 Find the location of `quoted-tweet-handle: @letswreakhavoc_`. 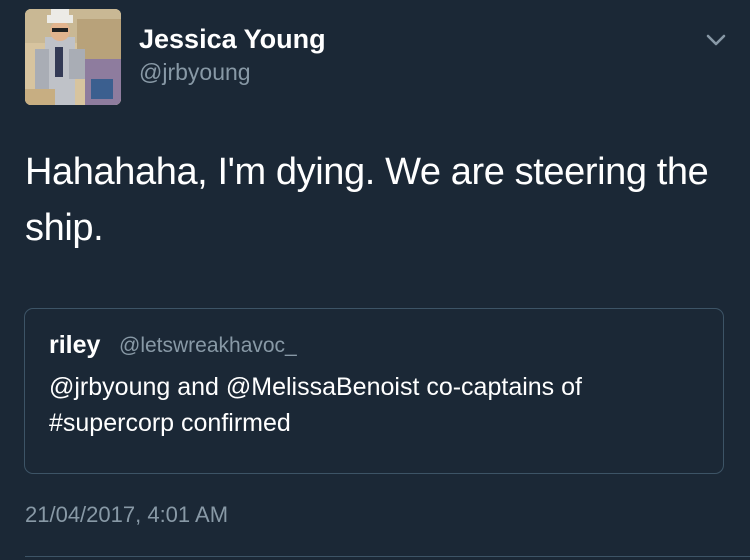

quoted-tweet-handle: @letswreakhavoc_ is located at coordinates (208, 345).